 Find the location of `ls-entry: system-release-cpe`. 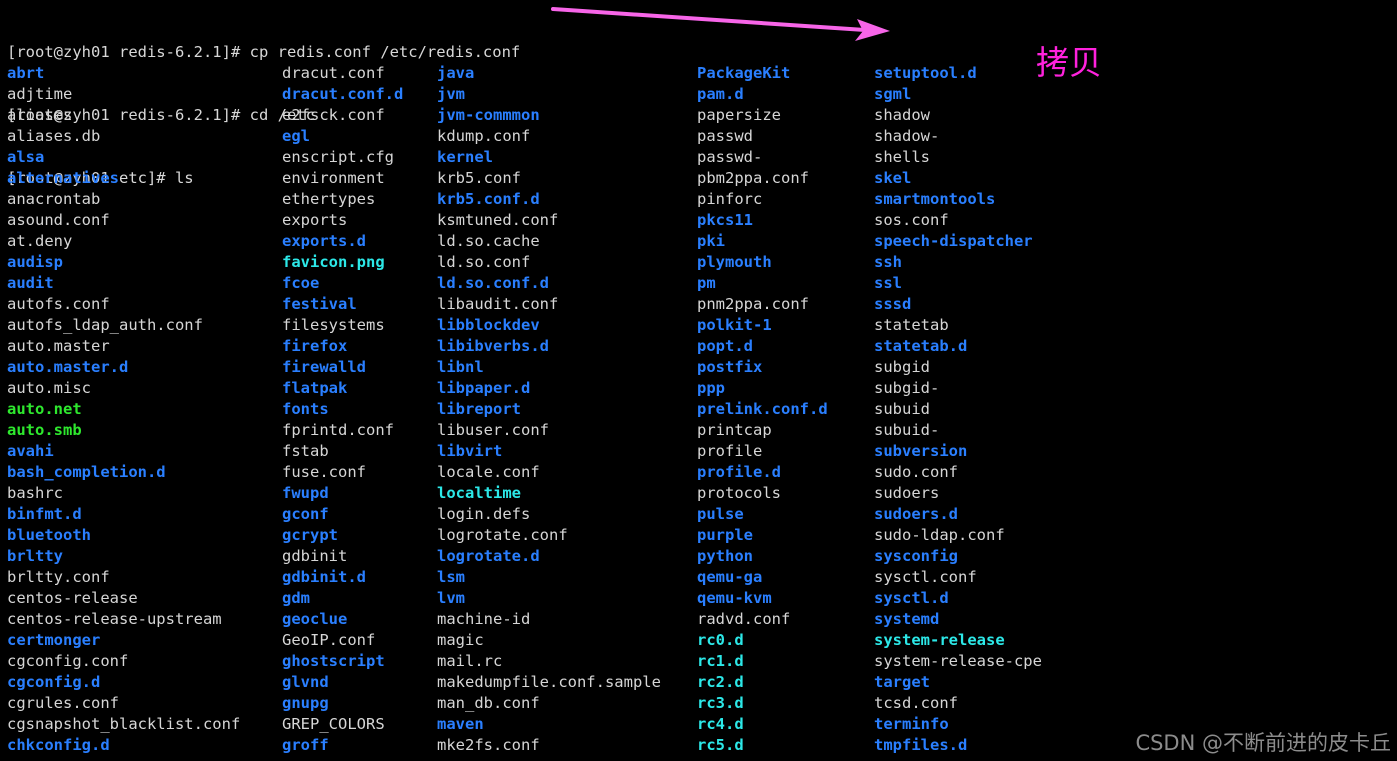

ls-entry: system-release-cpe is located at coordinates (958, 661).